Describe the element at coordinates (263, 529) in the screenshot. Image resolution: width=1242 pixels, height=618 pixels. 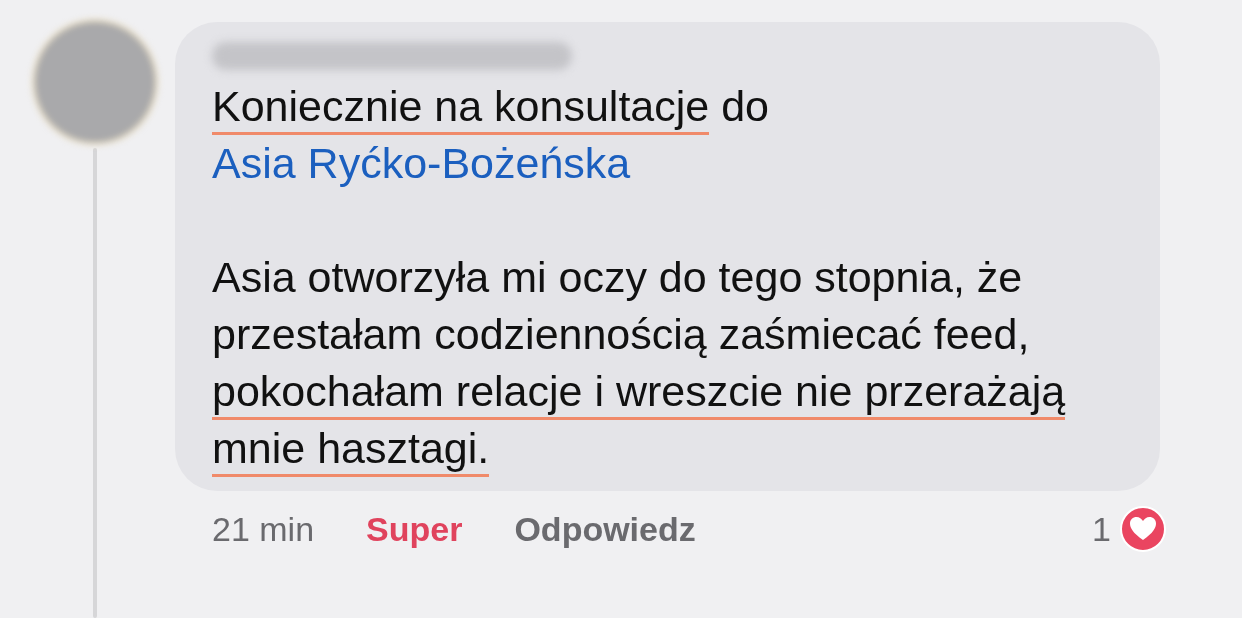
I see `timestamp: 21 min` at that location.